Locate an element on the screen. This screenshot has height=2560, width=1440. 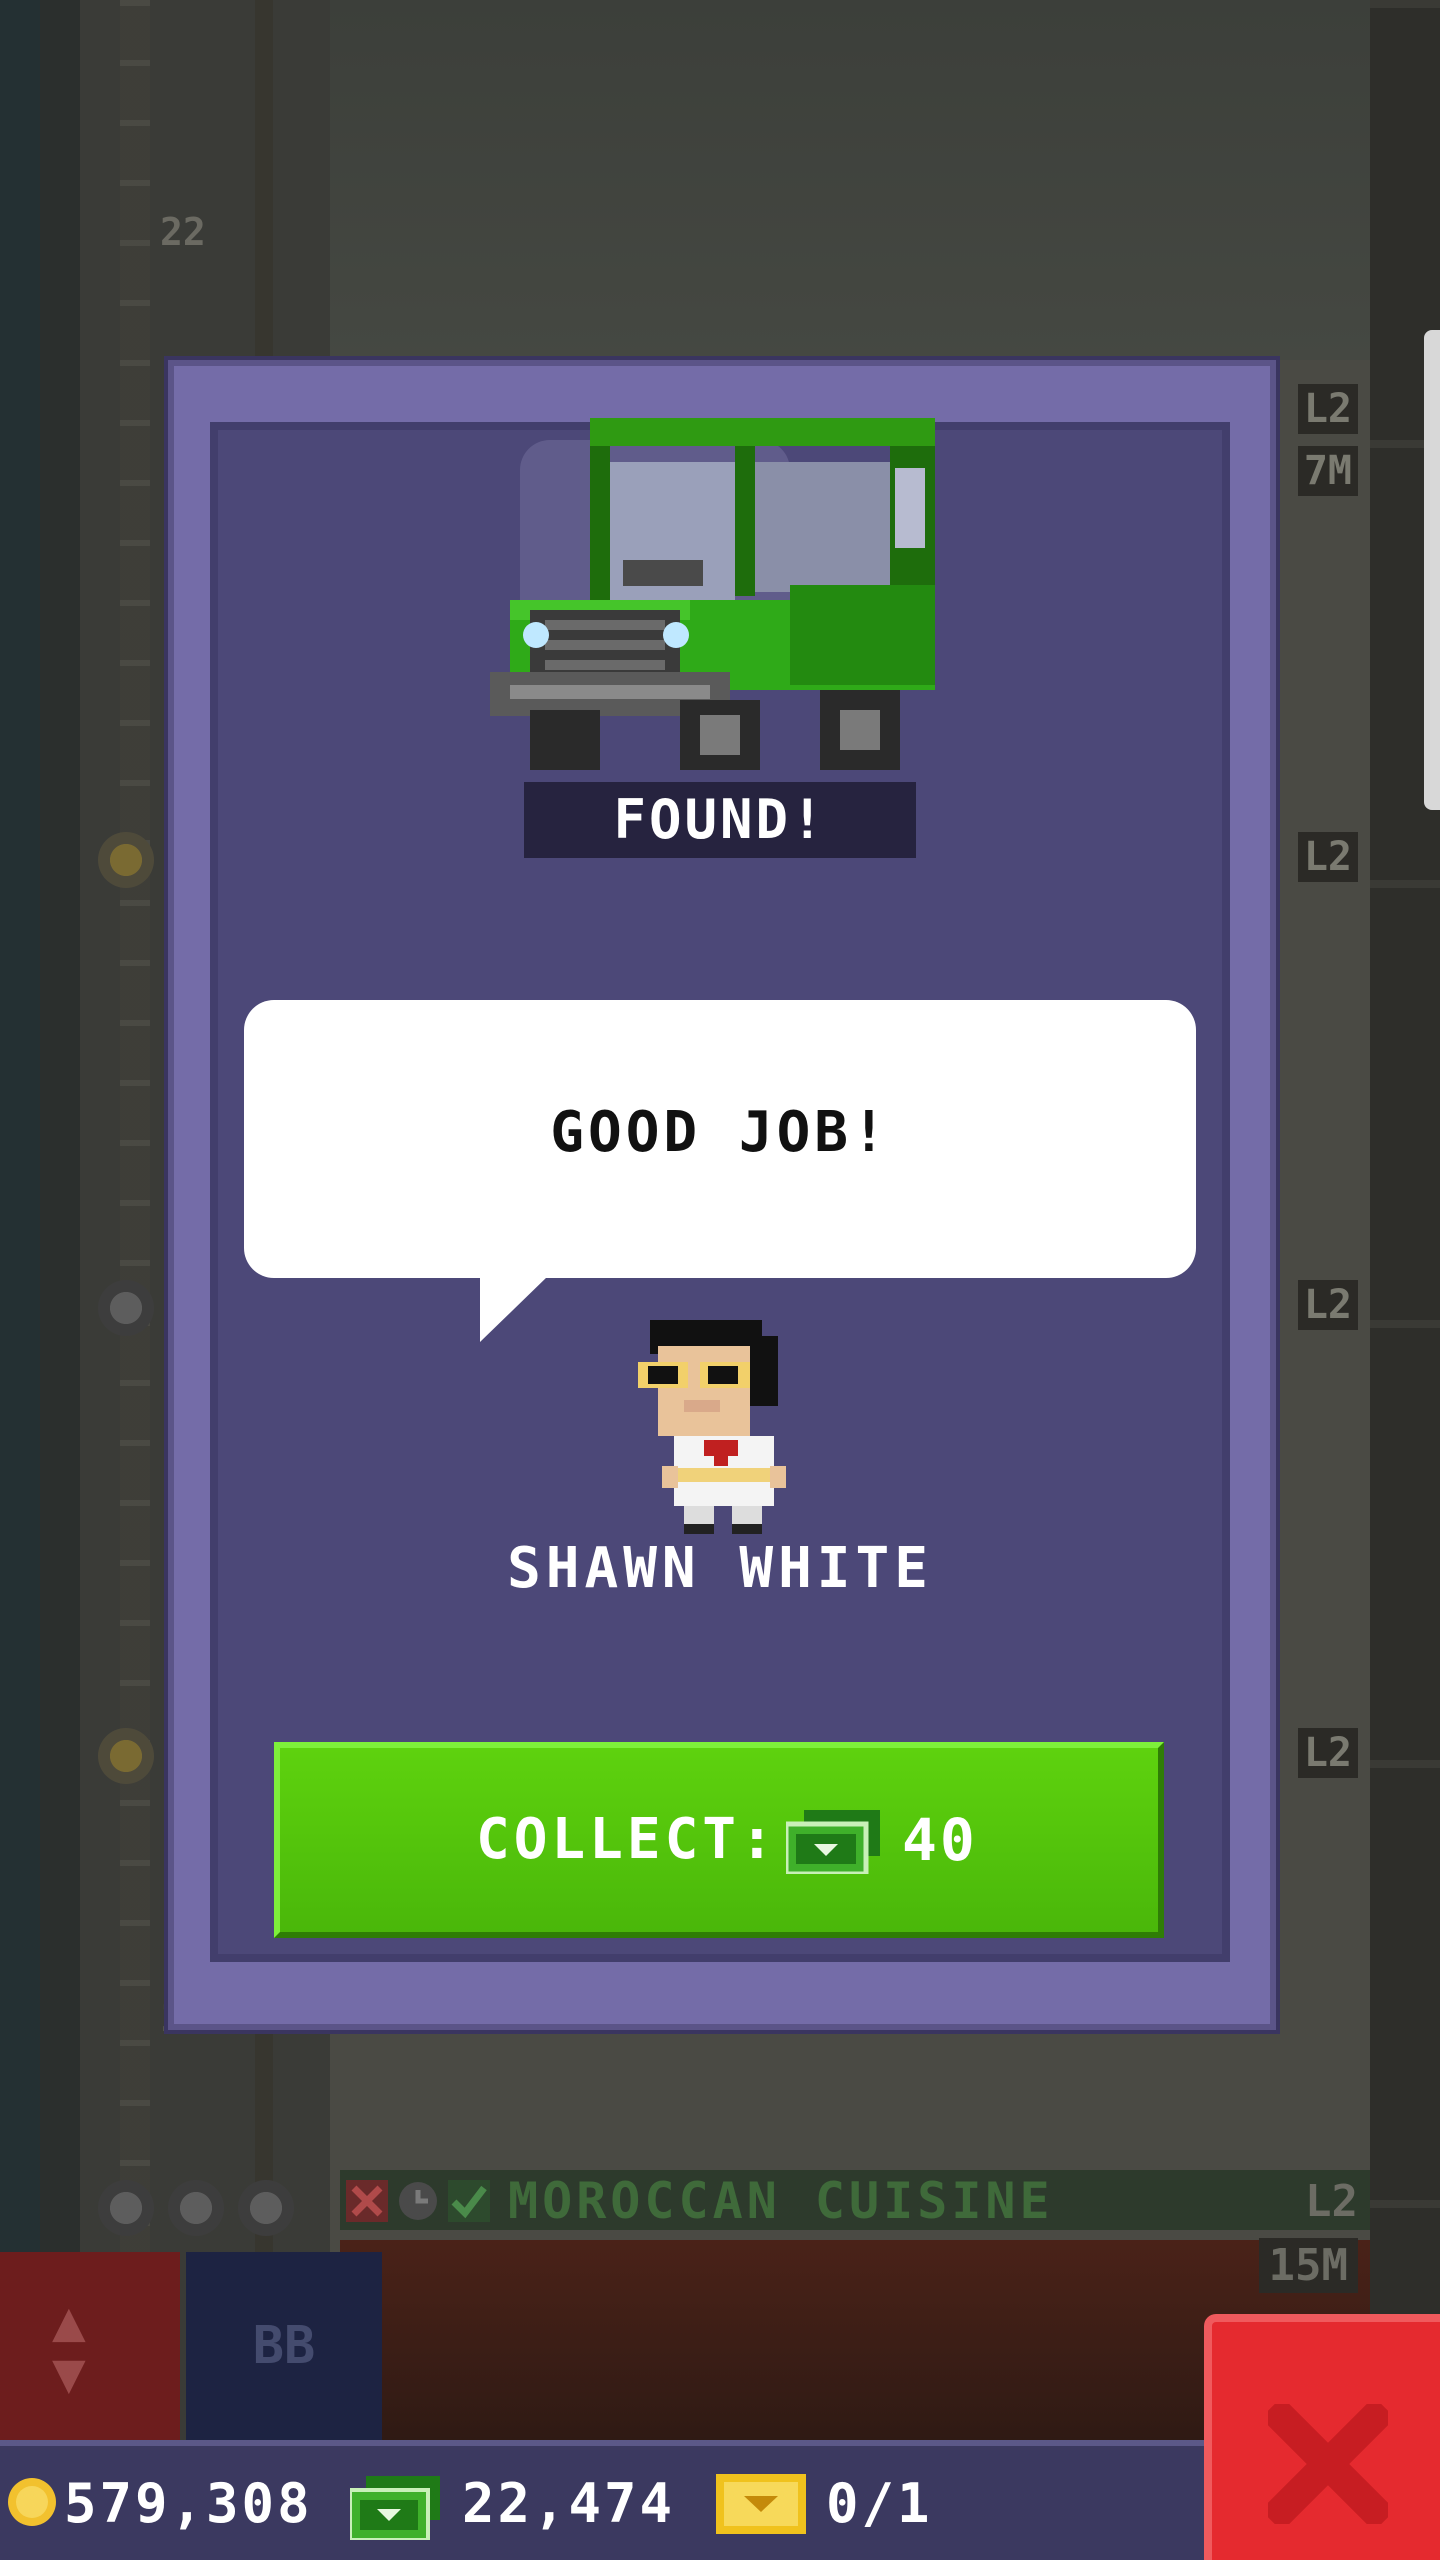
close-button is located at coordinates (1322, 2437).